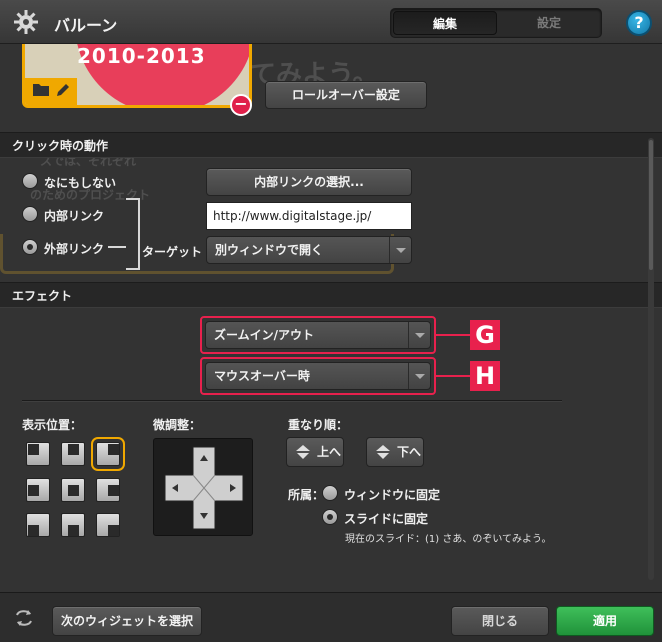  What do you see at coordinates (315, 452) in the screenshot?
I see `bring-forward-button: 上へ` at bounding box center [315, 452].